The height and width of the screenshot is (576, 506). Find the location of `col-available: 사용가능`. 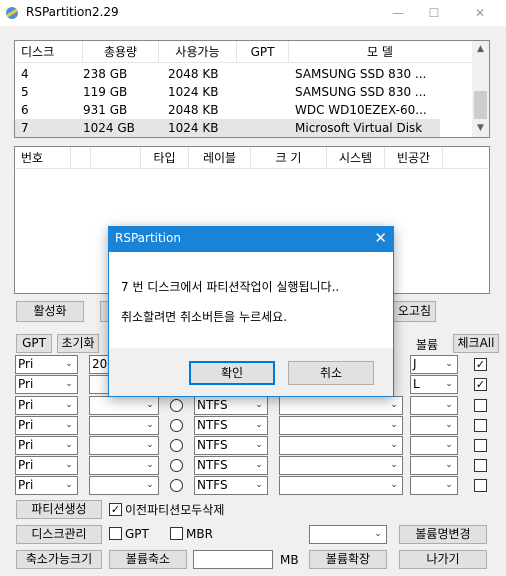

col-available: 사용가능 is located at coordinates (198, 52).